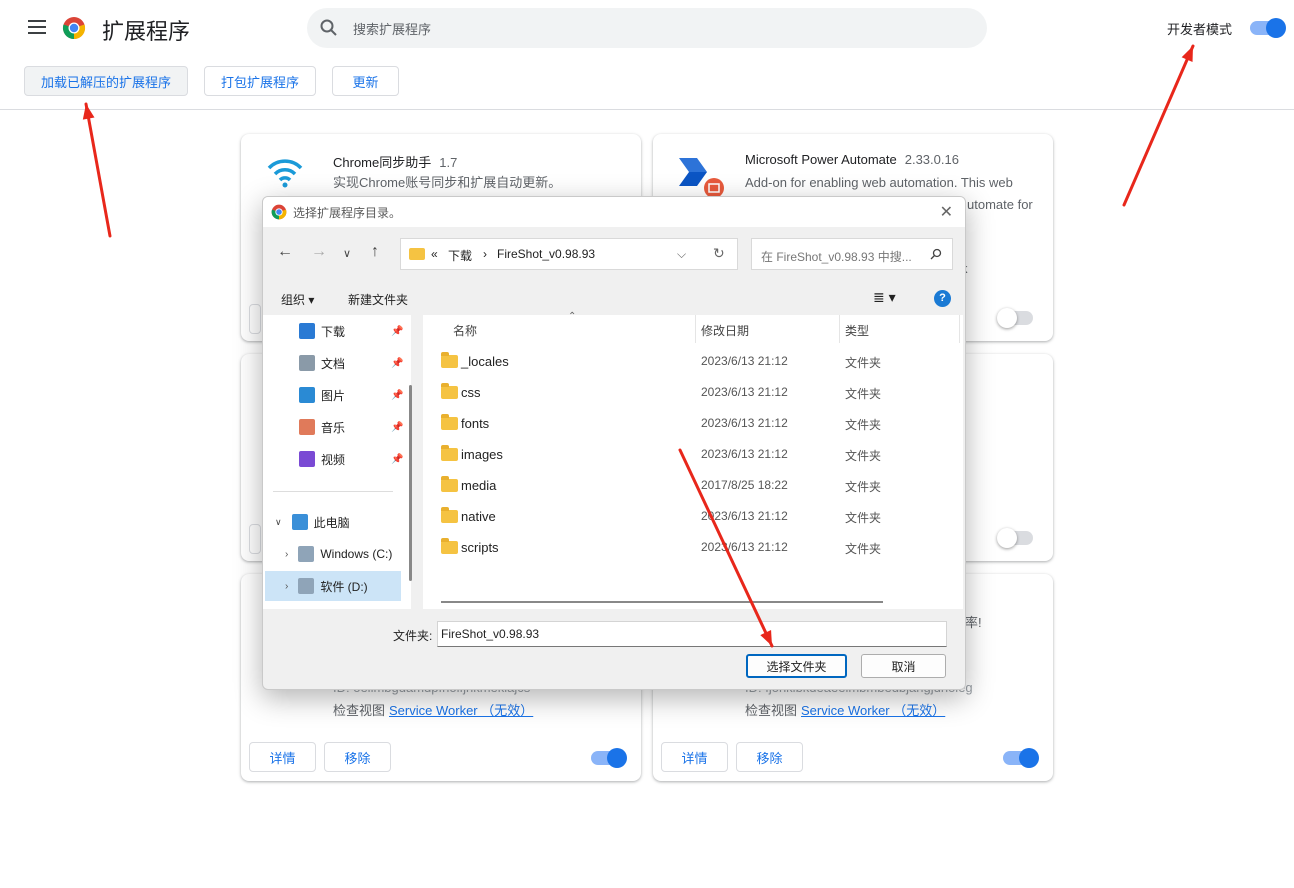  Describe the element at coordinates (410, 483) in the screenshot. I see `nav-scrollbar` at that location.